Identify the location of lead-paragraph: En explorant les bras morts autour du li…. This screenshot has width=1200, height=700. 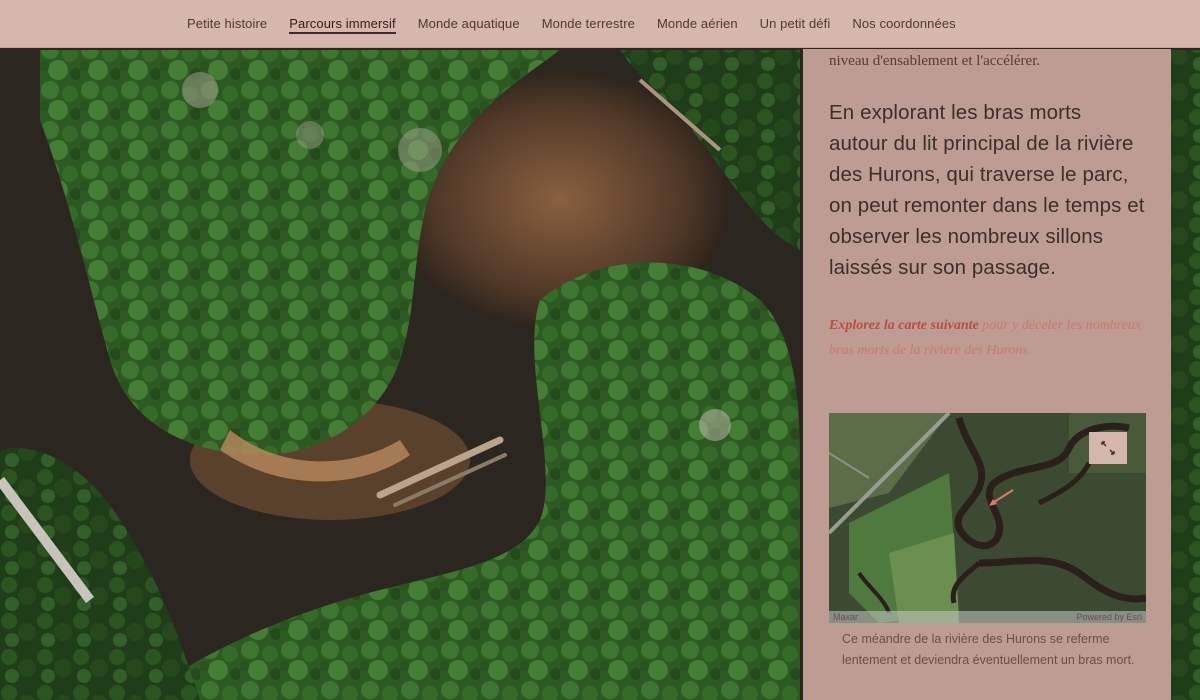
(987, 190).